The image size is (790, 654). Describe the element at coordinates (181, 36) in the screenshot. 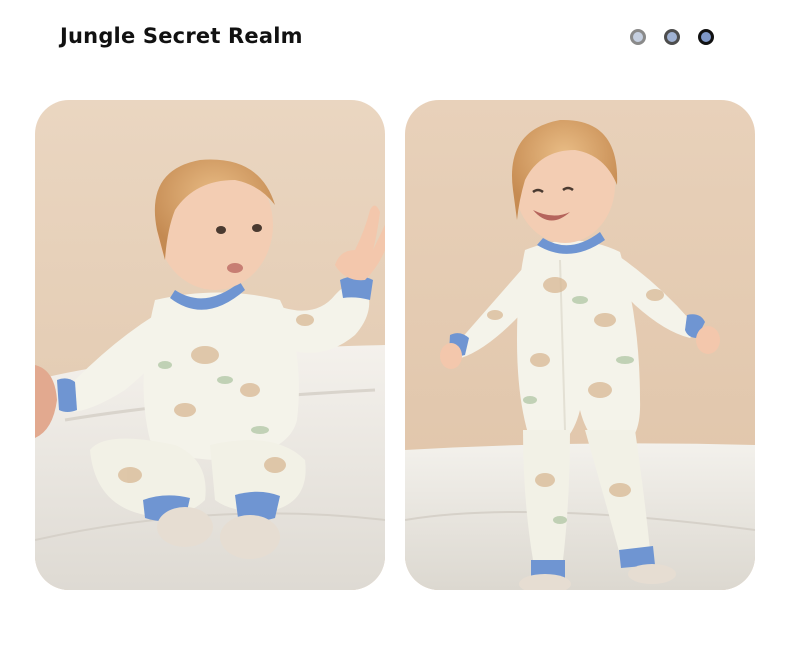

I see `page-title: Jungle Secret Realm` at that location.